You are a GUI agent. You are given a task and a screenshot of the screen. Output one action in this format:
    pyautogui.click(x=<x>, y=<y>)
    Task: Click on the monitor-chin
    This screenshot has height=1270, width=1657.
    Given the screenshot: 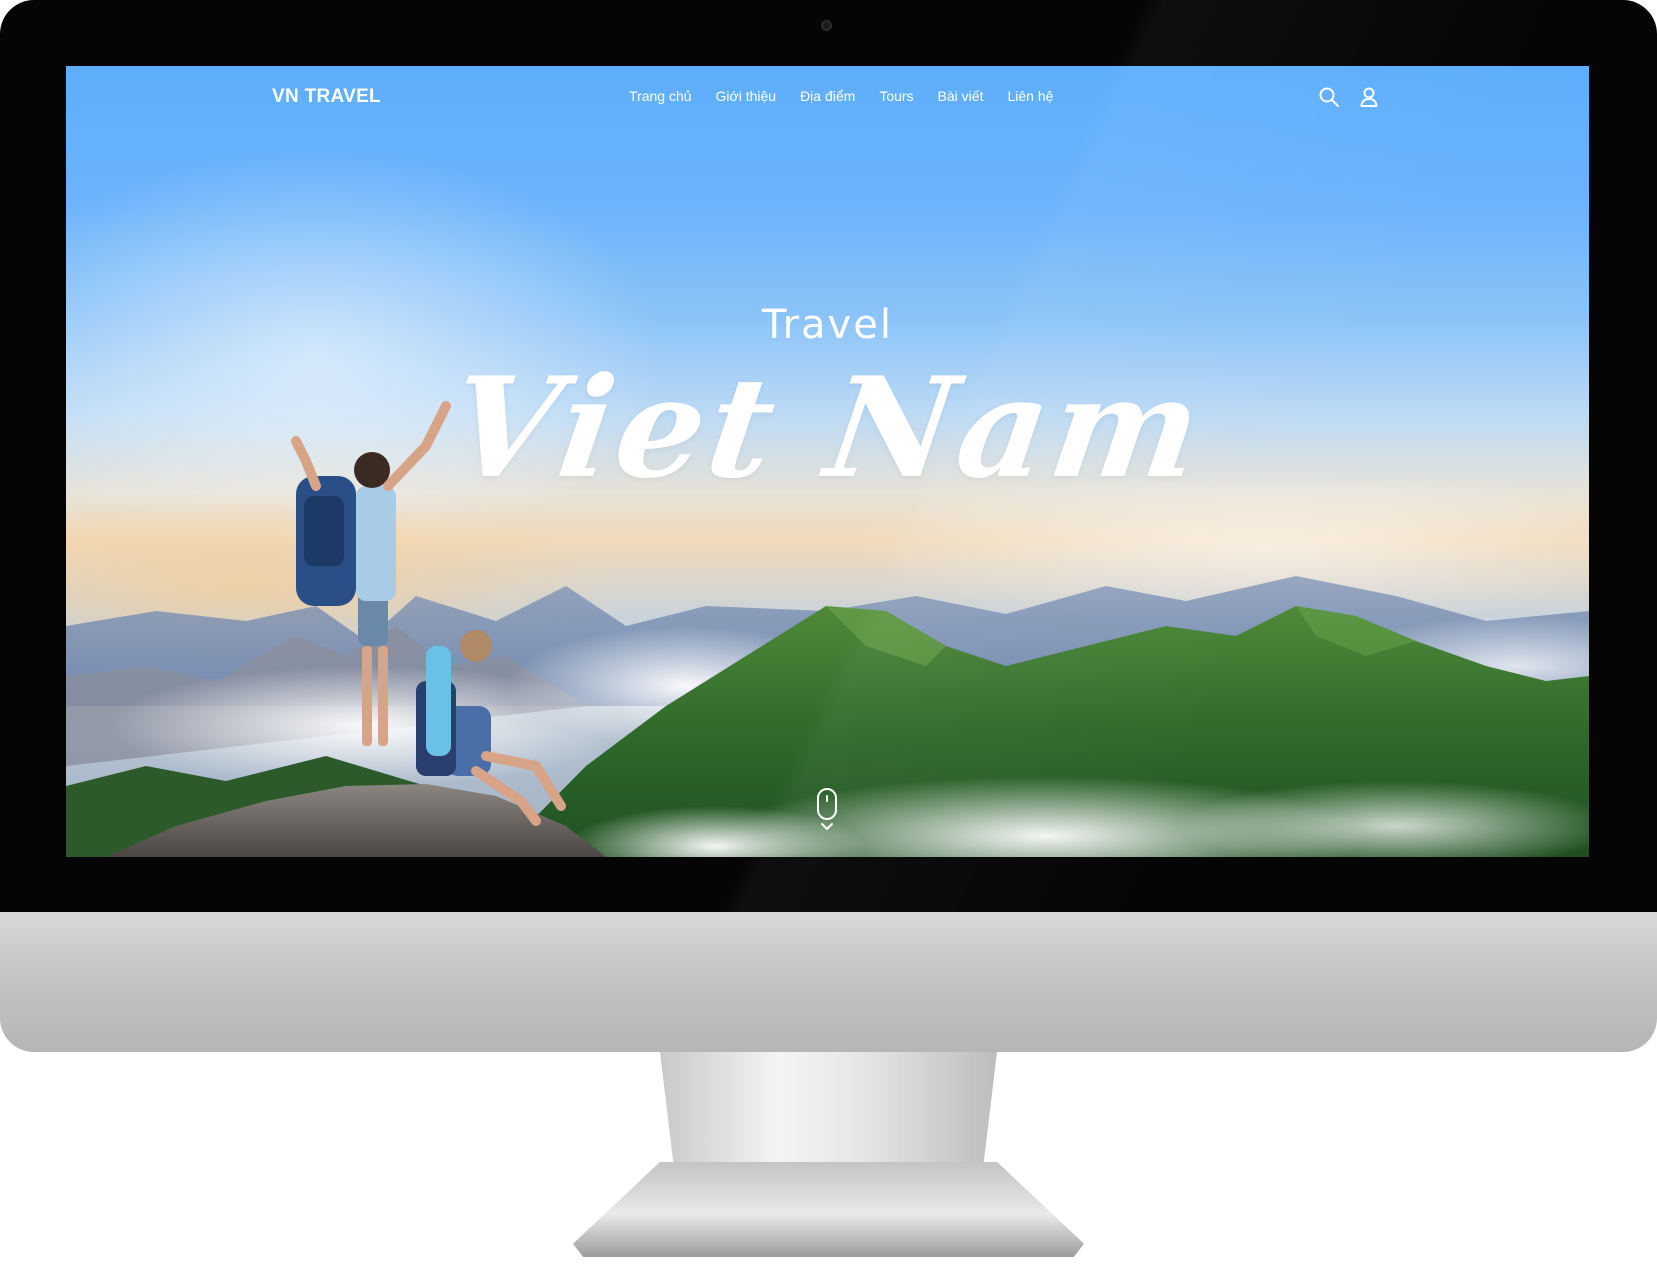 What is the action you would take?
    pyautogui.click(x=828, y=982)
    